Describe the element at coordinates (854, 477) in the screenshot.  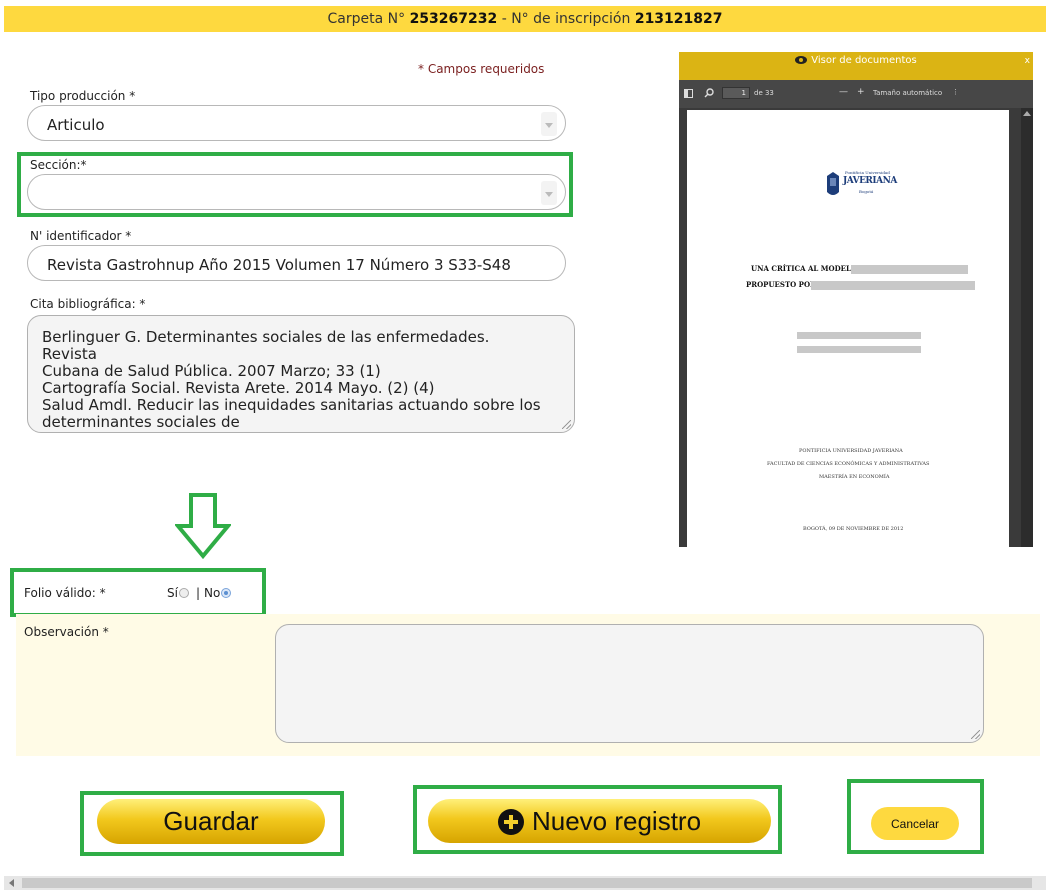
I see `doc-institution-line-3: MAESTRÍA EN ECONOMÍA` at that location.